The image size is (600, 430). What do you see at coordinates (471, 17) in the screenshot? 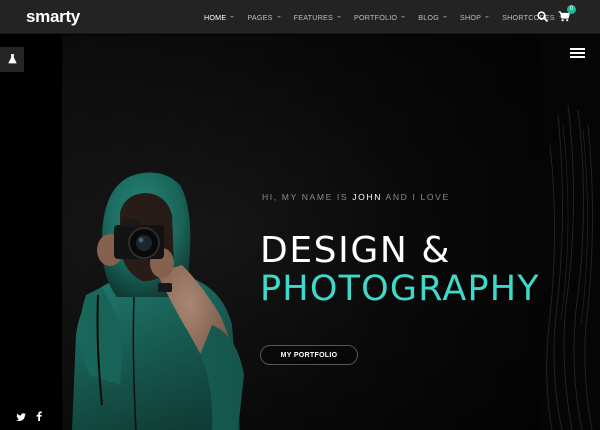
I see `nav-item-label: SHOP` at bounding box center [471, 17].